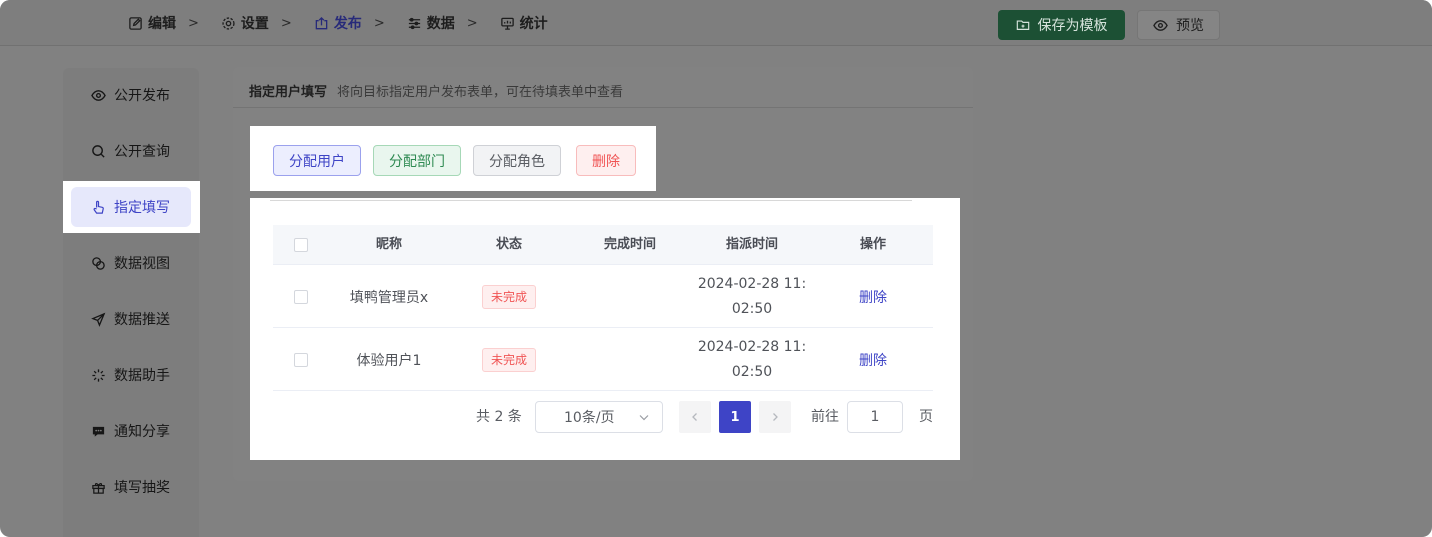 This screenshot has width=1432, height=537. I want to click on step-label: 设置, so click(254, 24).